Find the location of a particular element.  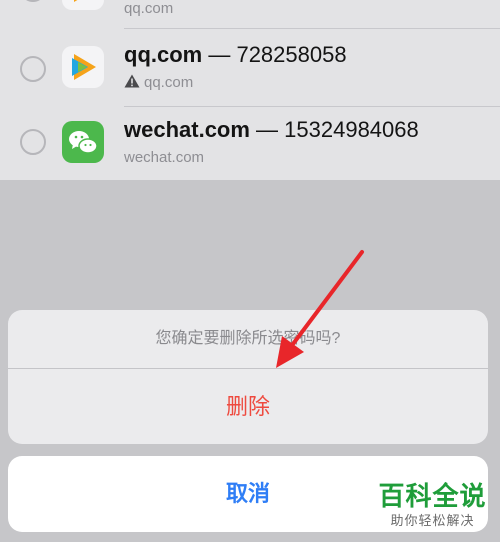

watermark-title: 百科全说 is located at coordinates (432, 496).